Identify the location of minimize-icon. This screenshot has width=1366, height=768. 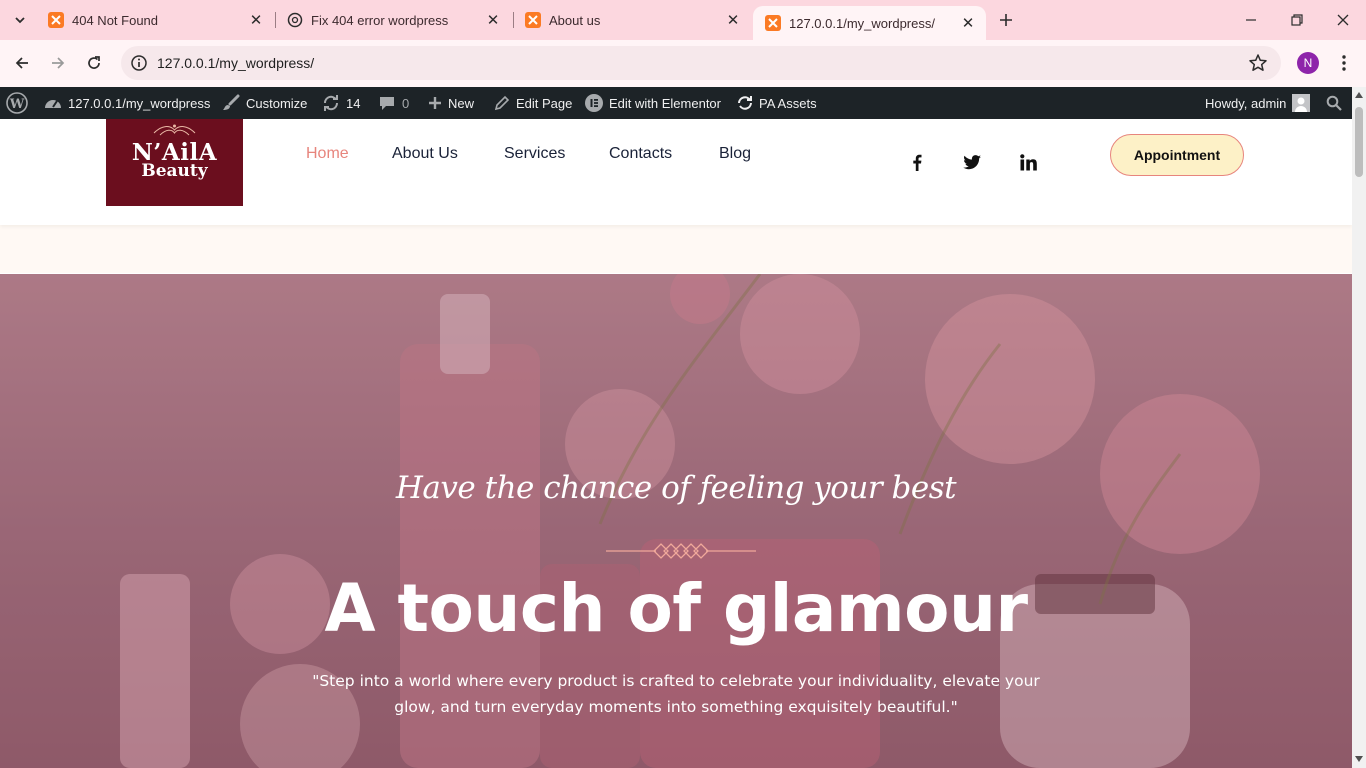
(1251, 20).